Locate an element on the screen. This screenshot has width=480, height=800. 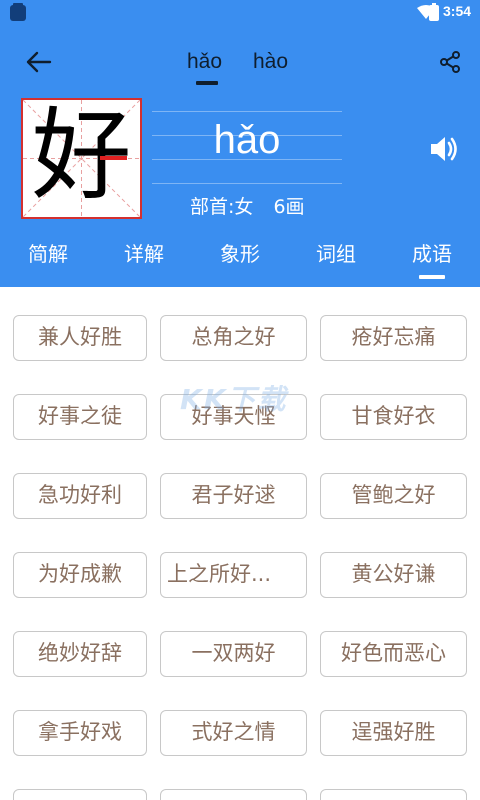
radical-label: 部首:女 is located at coordinates (222, 207).